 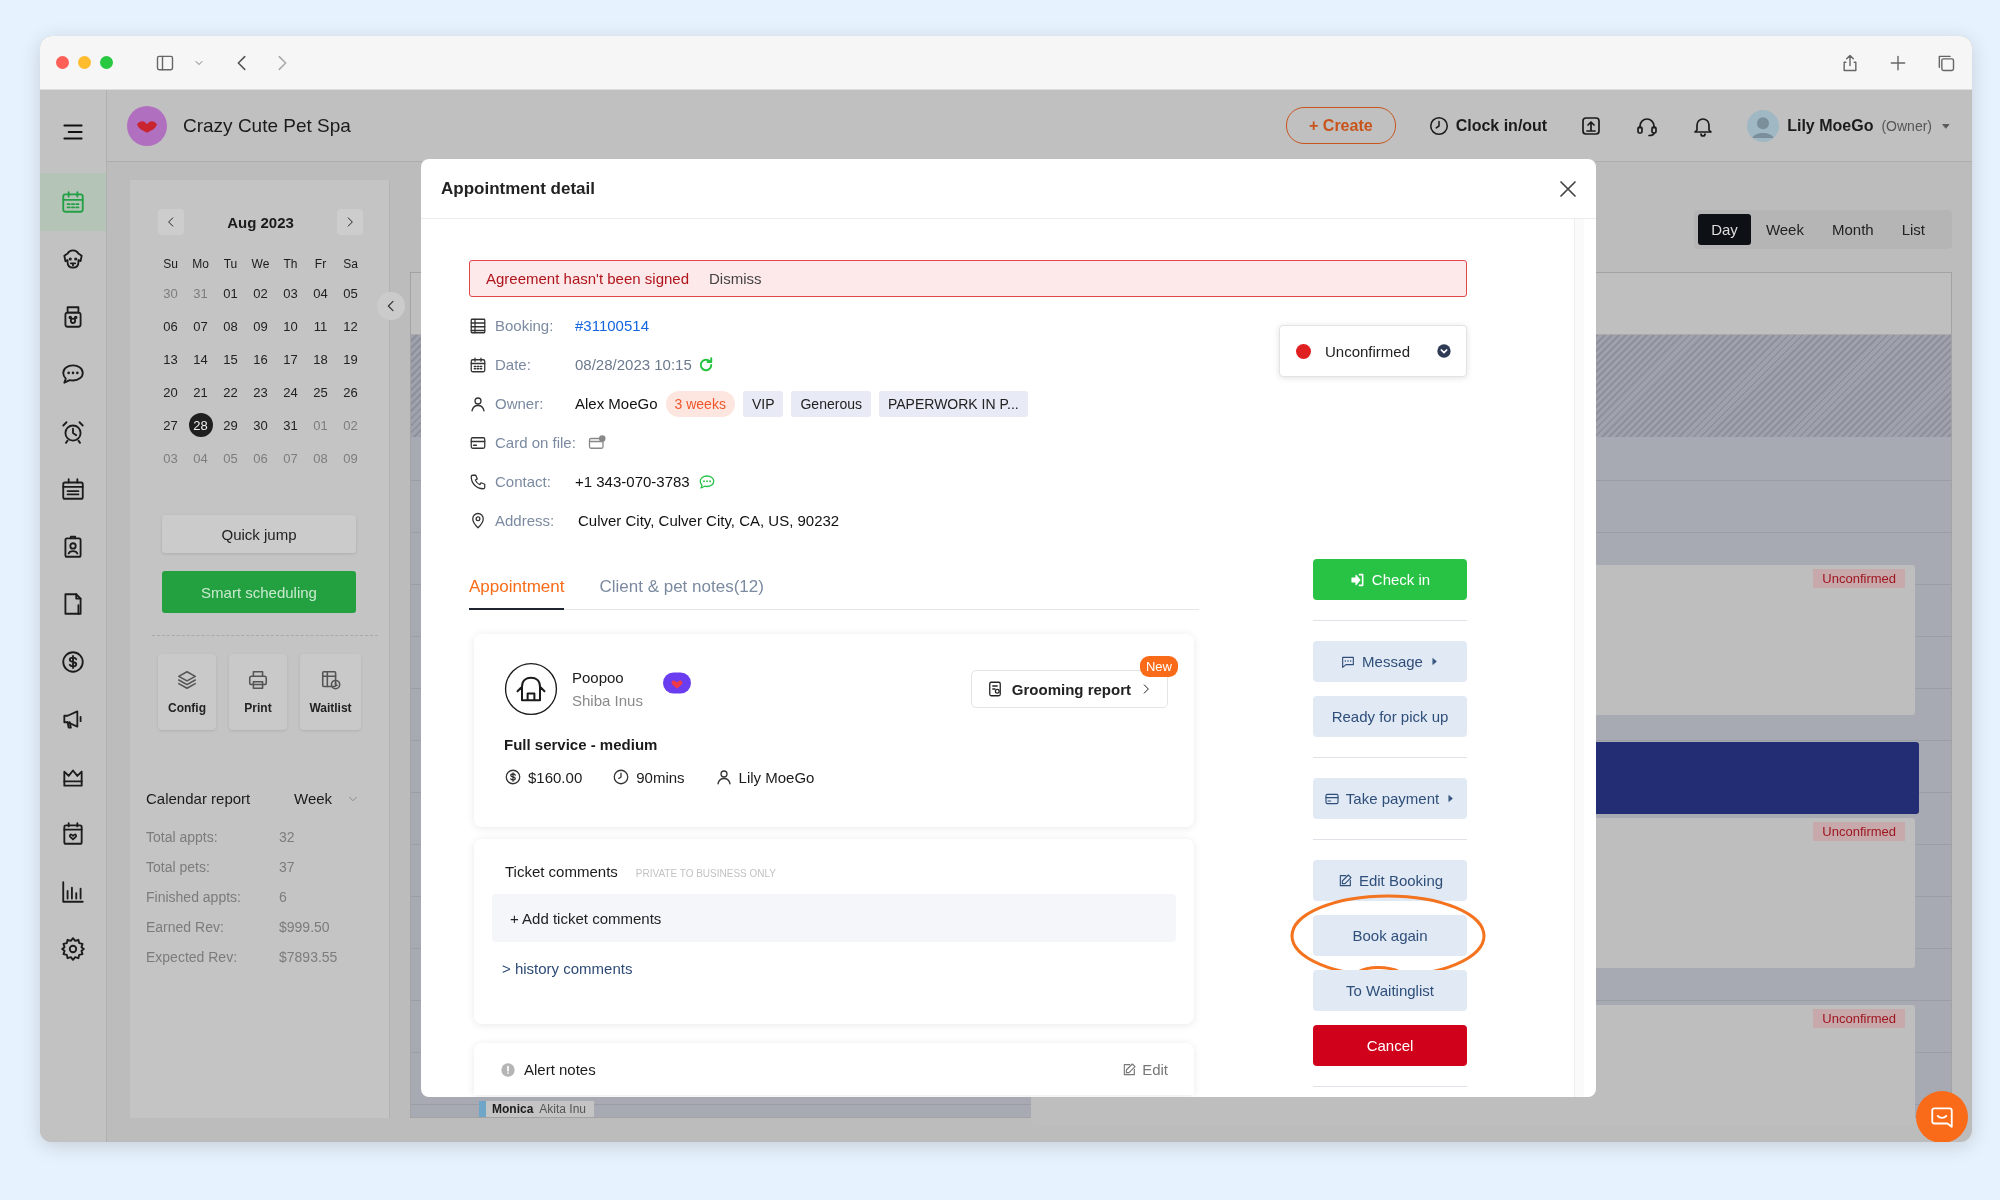 I want to click on field-label: Card on file:, so click(x=535, y=442).